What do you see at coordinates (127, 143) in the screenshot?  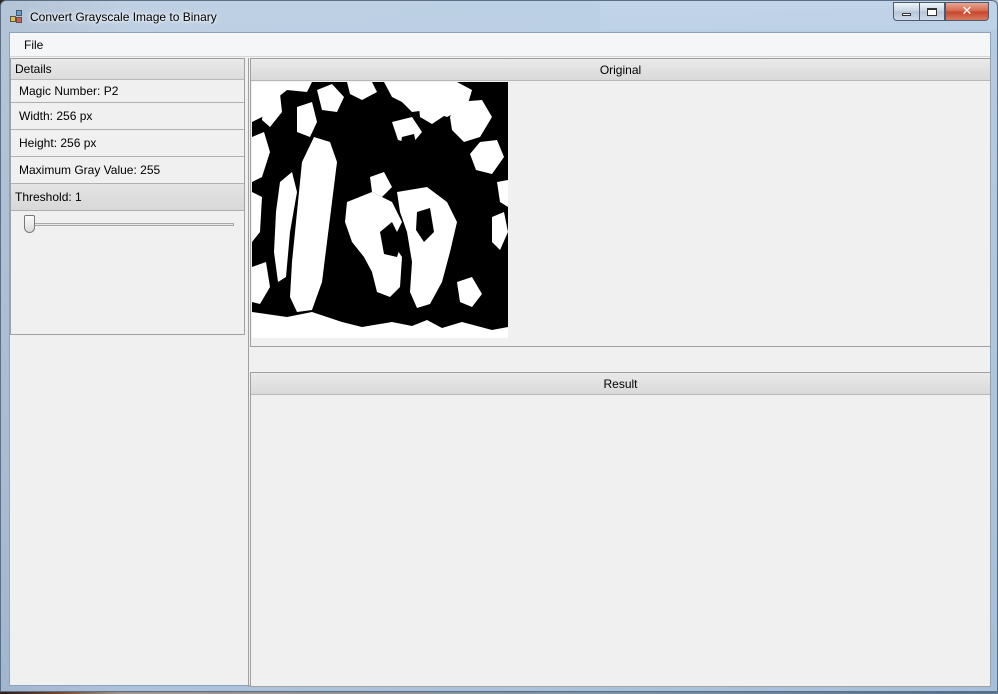 I see `height-label: Height: 256 px` at bounding box center [127, 143].